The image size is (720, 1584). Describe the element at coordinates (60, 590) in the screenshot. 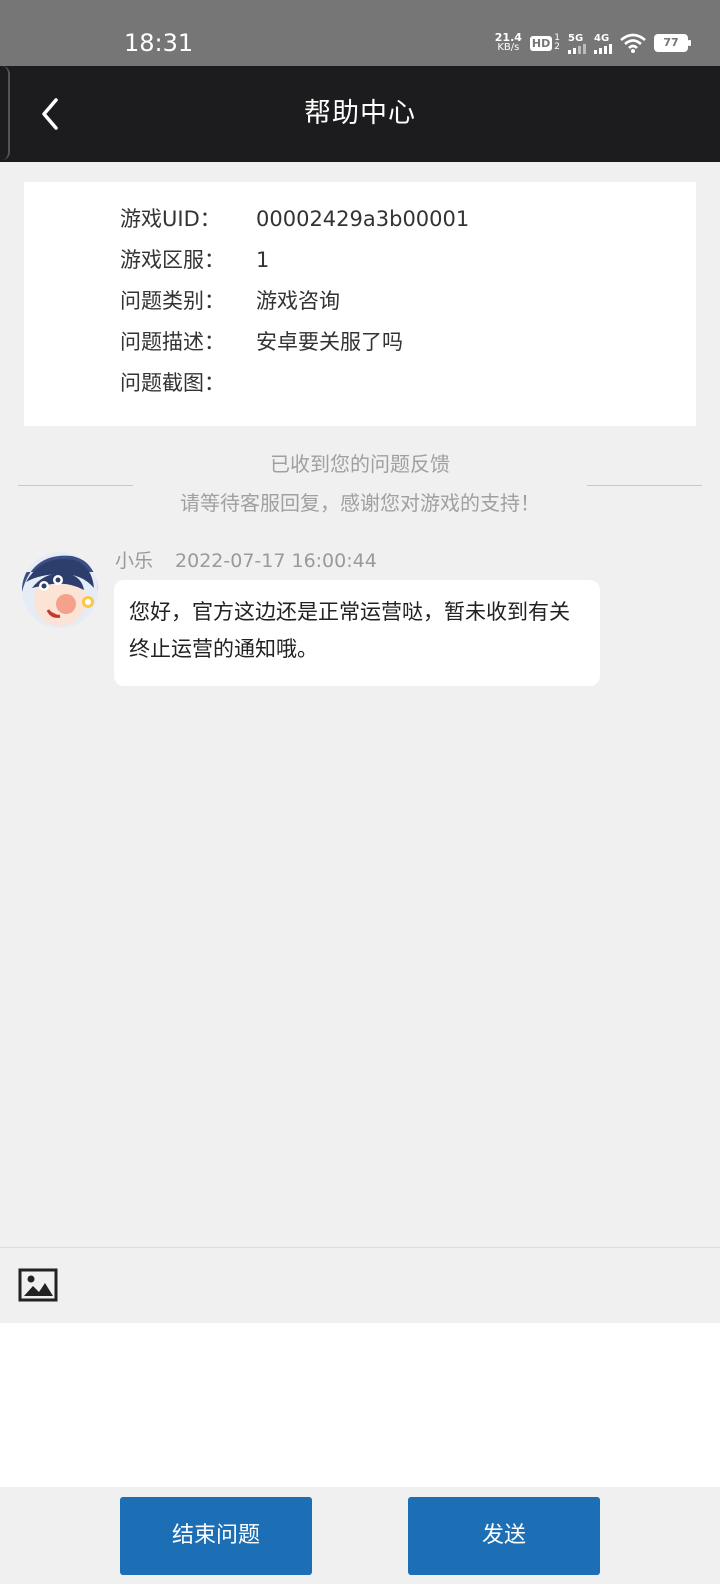

I see `avatar` at that location.